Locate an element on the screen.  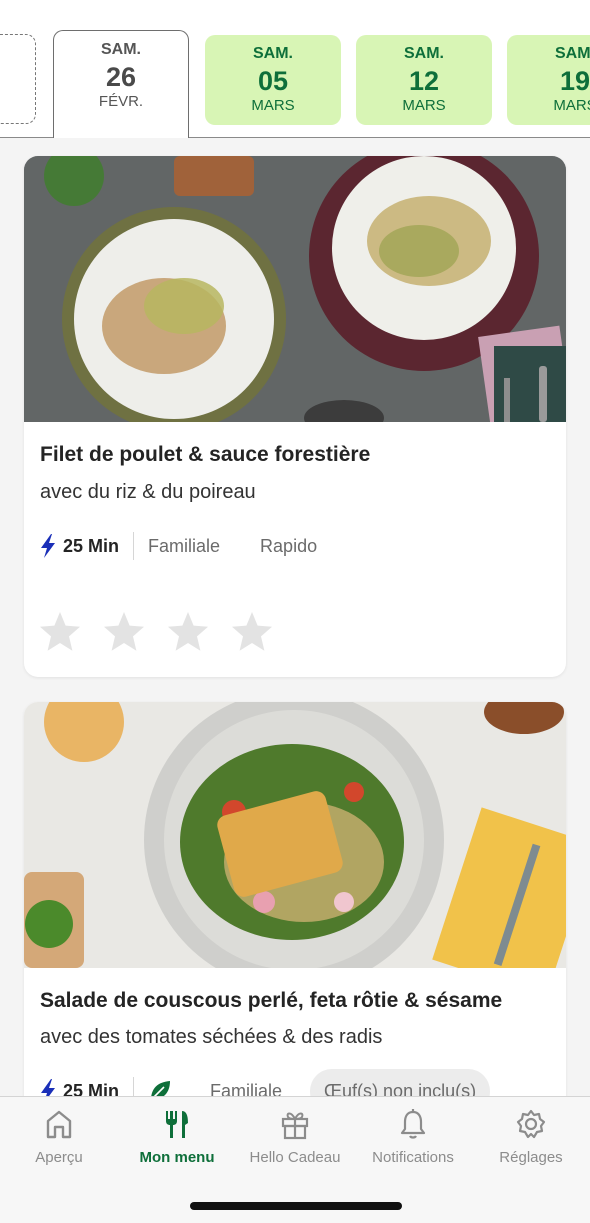
gear-icon is located at coordinates (531, 1124).